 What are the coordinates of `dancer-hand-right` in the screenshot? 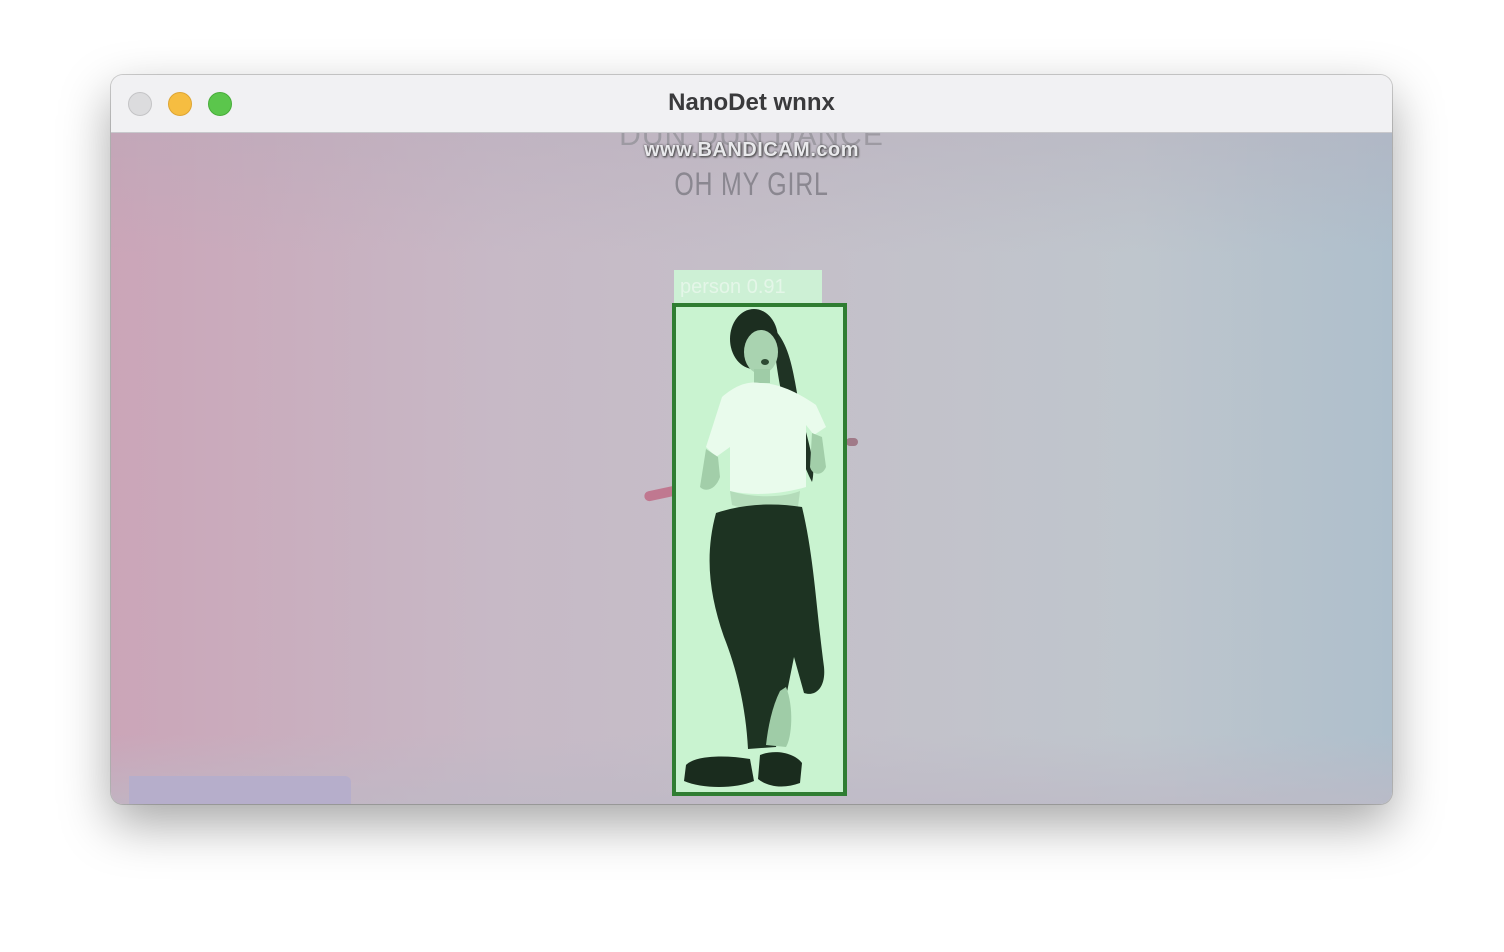 It's located at (852, 442).